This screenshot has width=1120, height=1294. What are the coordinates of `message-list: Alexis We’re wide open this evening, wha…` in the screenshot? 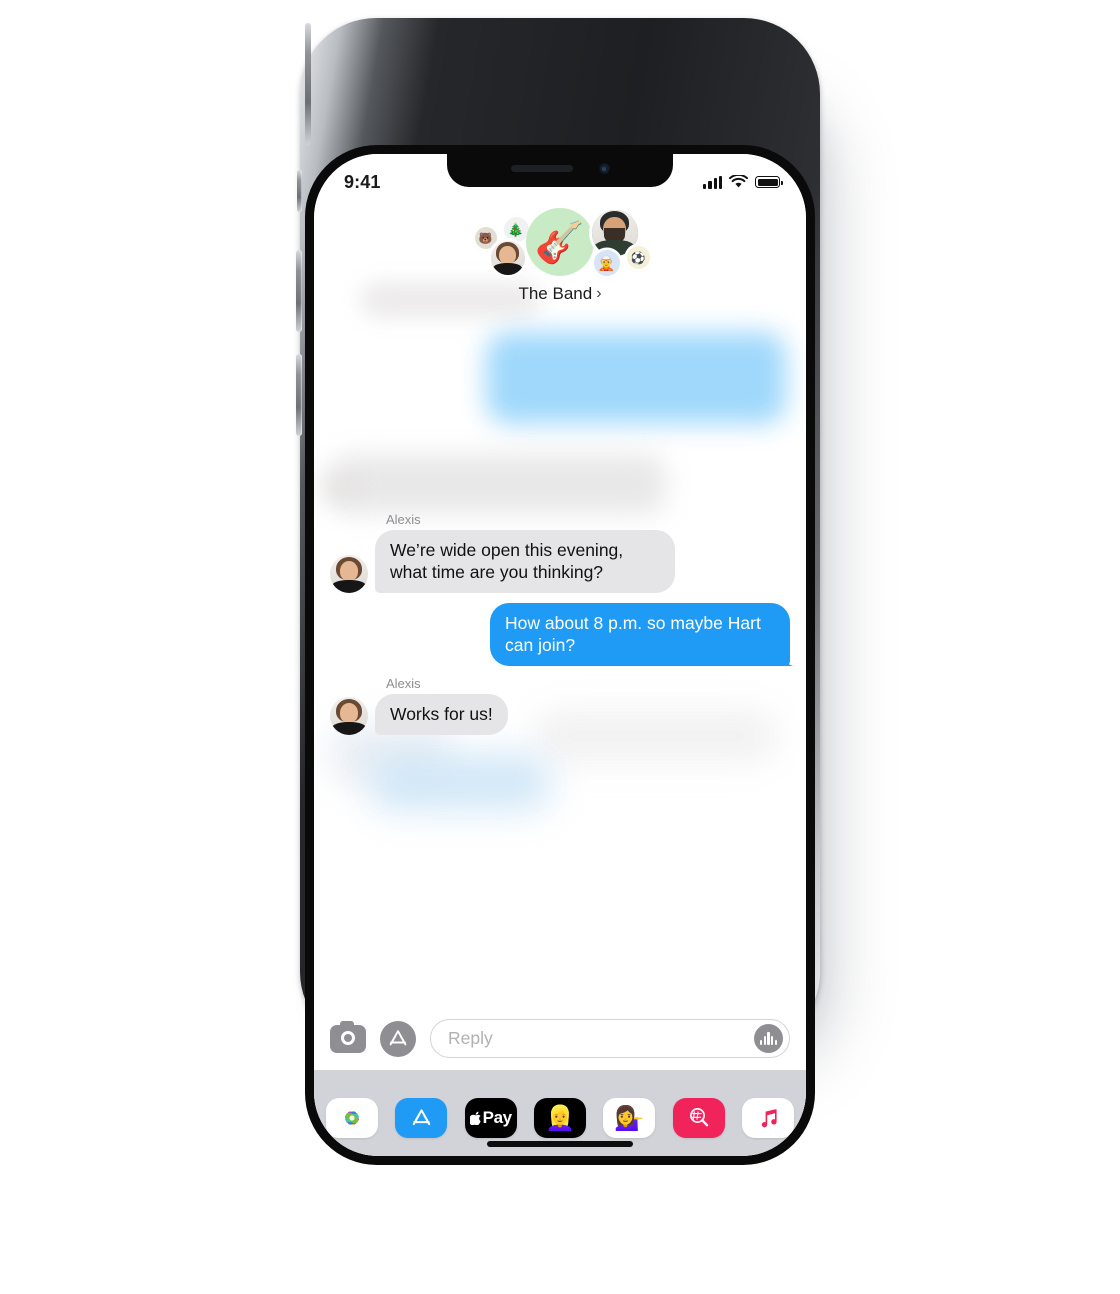 It's located at (560, 628).